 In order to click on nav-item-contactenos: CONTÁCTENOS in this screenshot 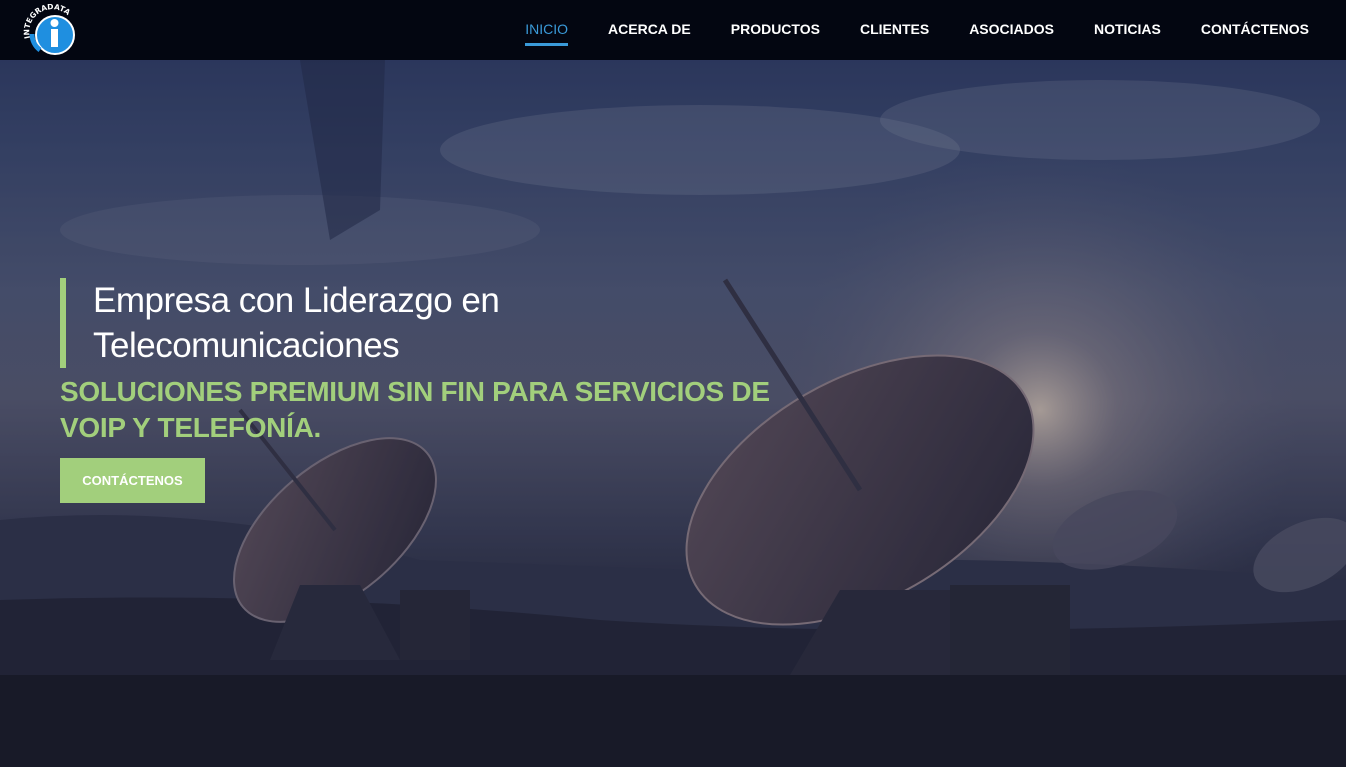, I will do `click(1255, 29)`.